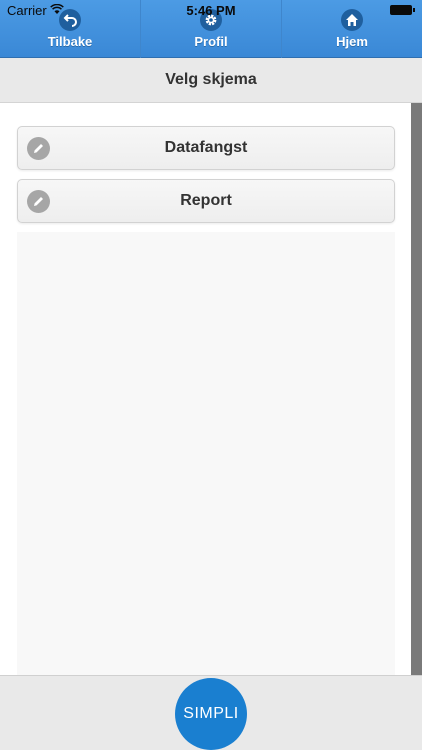 The width and height of the screenshot is (422, 750). I want to click on top-bar: Tilbake Profil Hjem Carrier 5:46 PM, so click(211, 29).